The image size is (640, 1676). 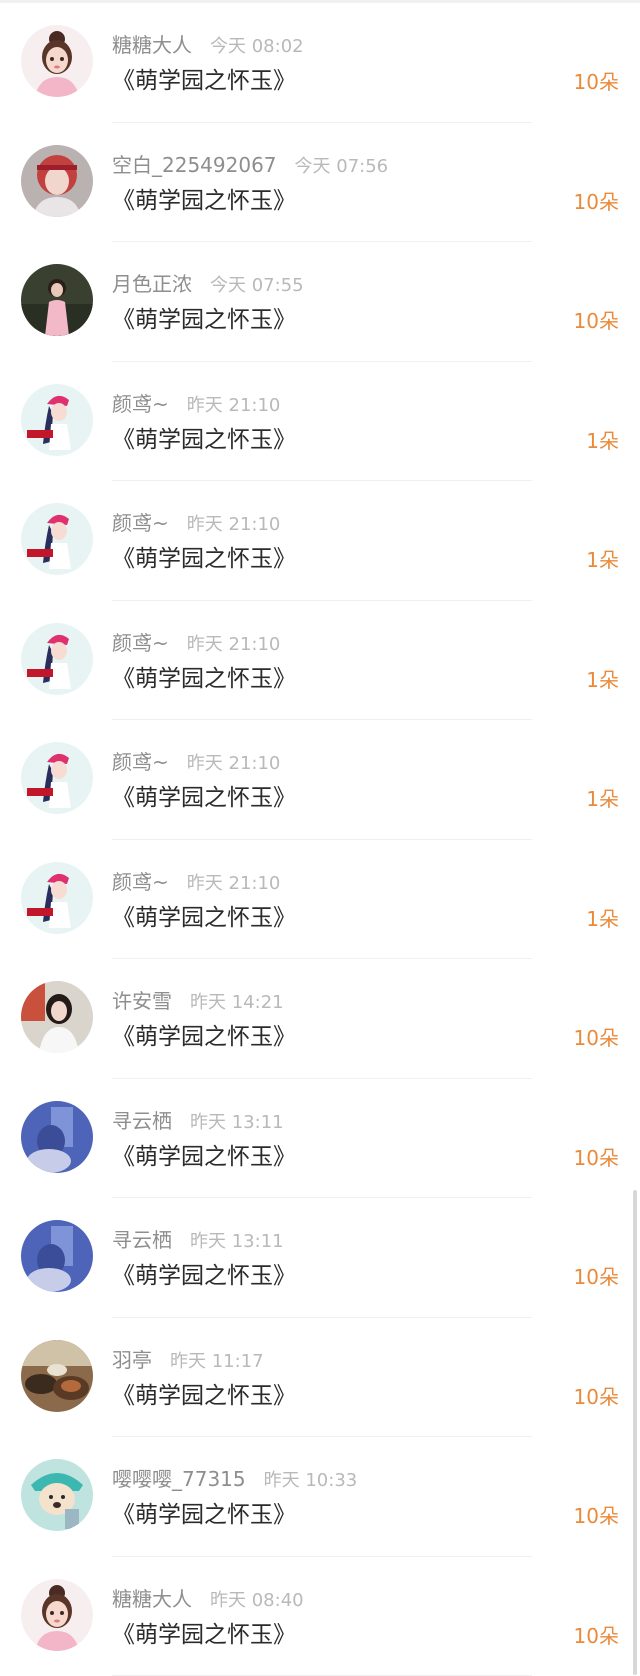 What do you see at coordinates (142, 1001) in the screenshot?
I see `user-name: 许安雪` at bounding box center [142, 1001].